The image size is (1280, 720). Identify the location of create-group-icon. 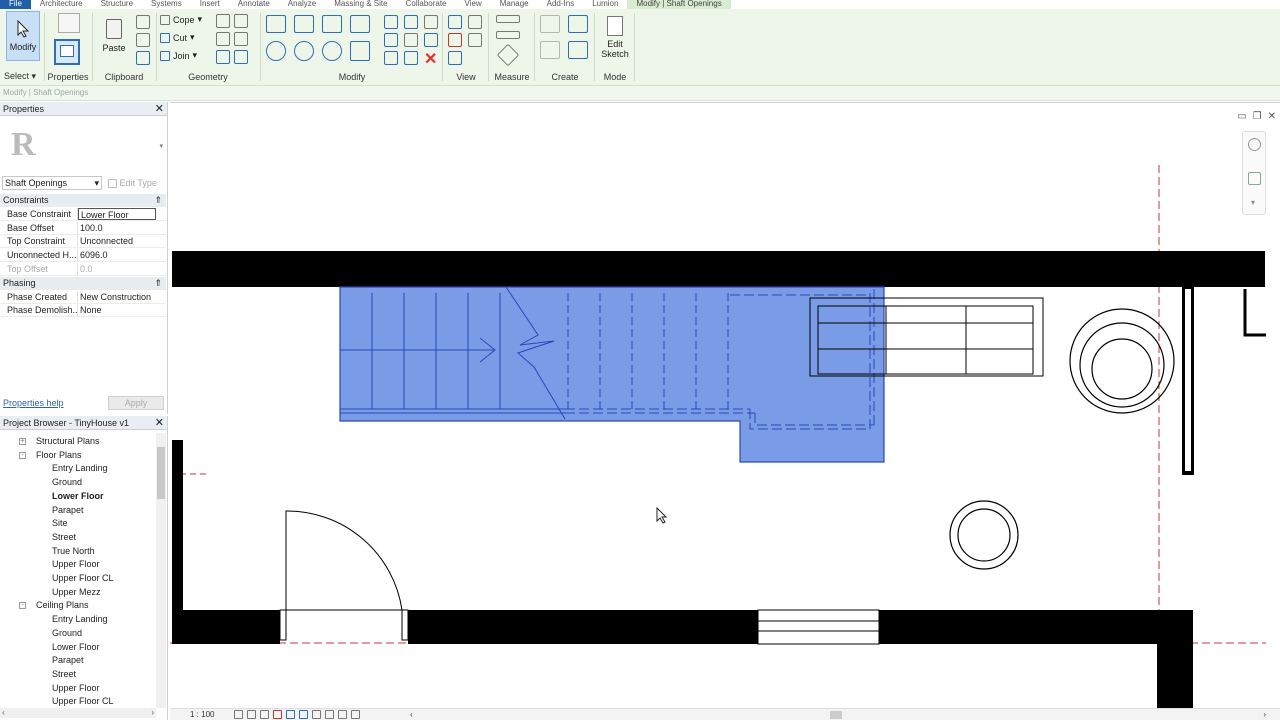
(550, 50).